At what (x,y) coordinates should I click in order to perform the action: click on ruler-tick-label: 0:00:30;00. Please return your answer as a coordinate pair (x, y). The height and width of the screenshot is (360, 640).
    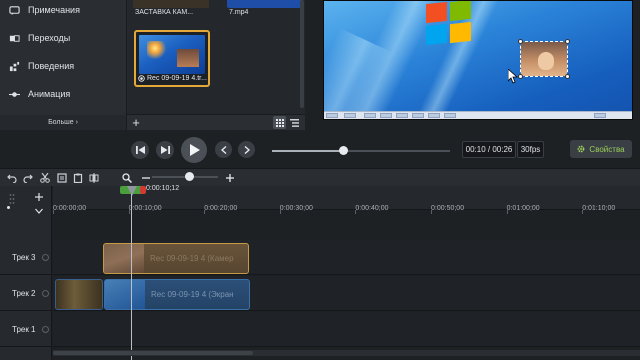
    Looking at the image, I should click on (296, 208).